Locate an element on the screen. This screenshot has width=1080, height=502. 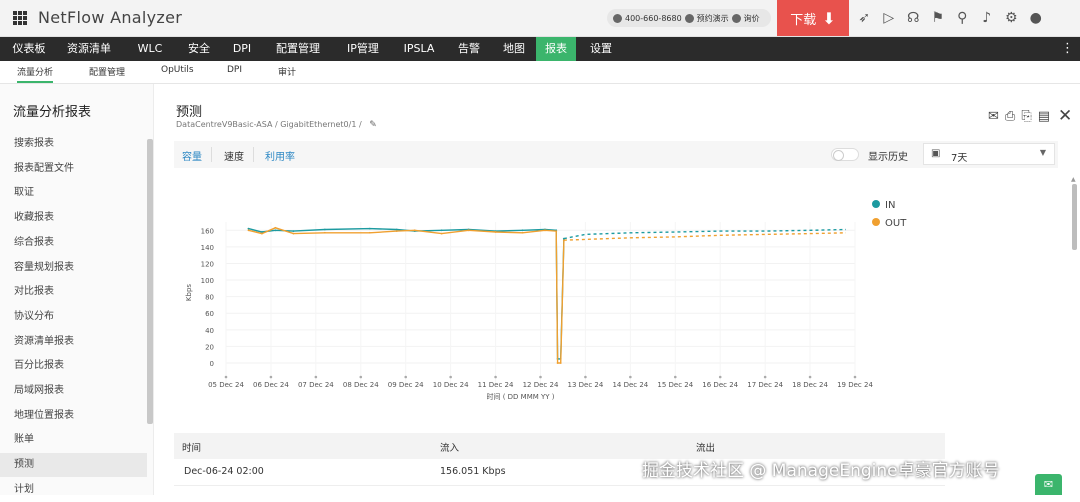
x-tick-label: 07 Dec 24 is located at coordinates (316, 385).